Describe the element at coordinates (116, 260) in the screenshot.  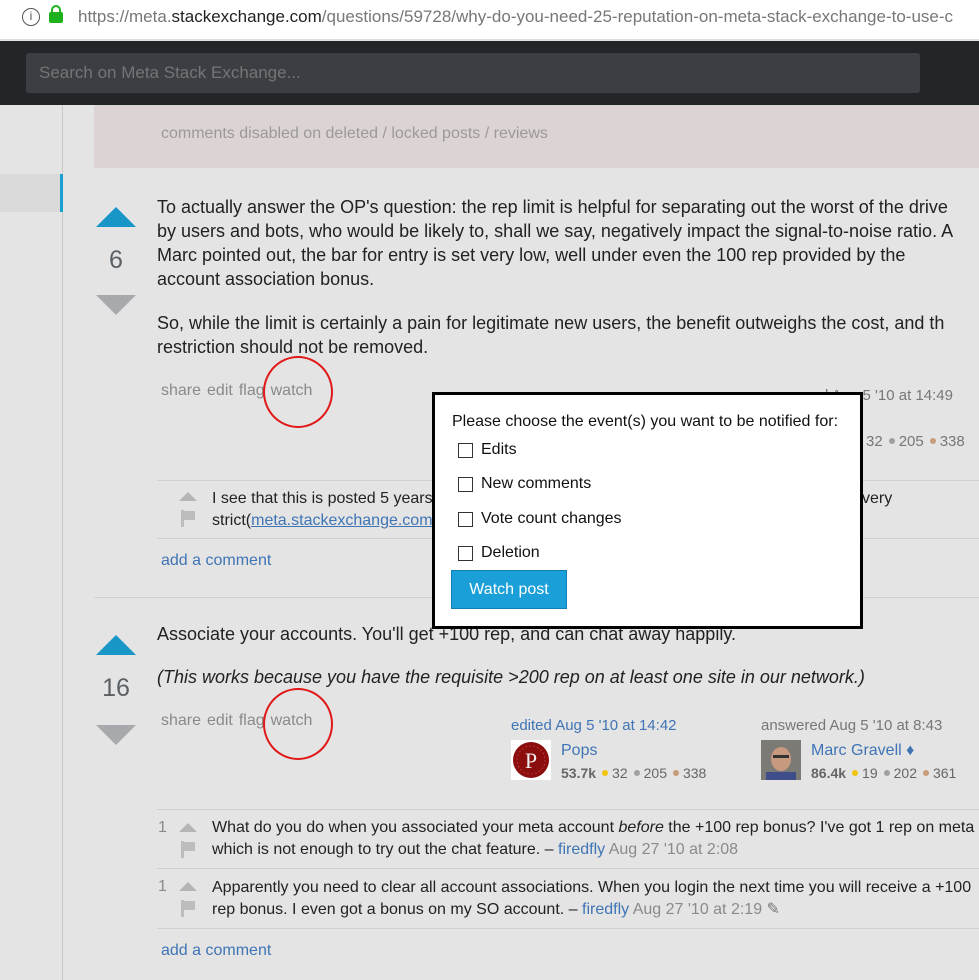
I see `vote-count: 6` at that location.